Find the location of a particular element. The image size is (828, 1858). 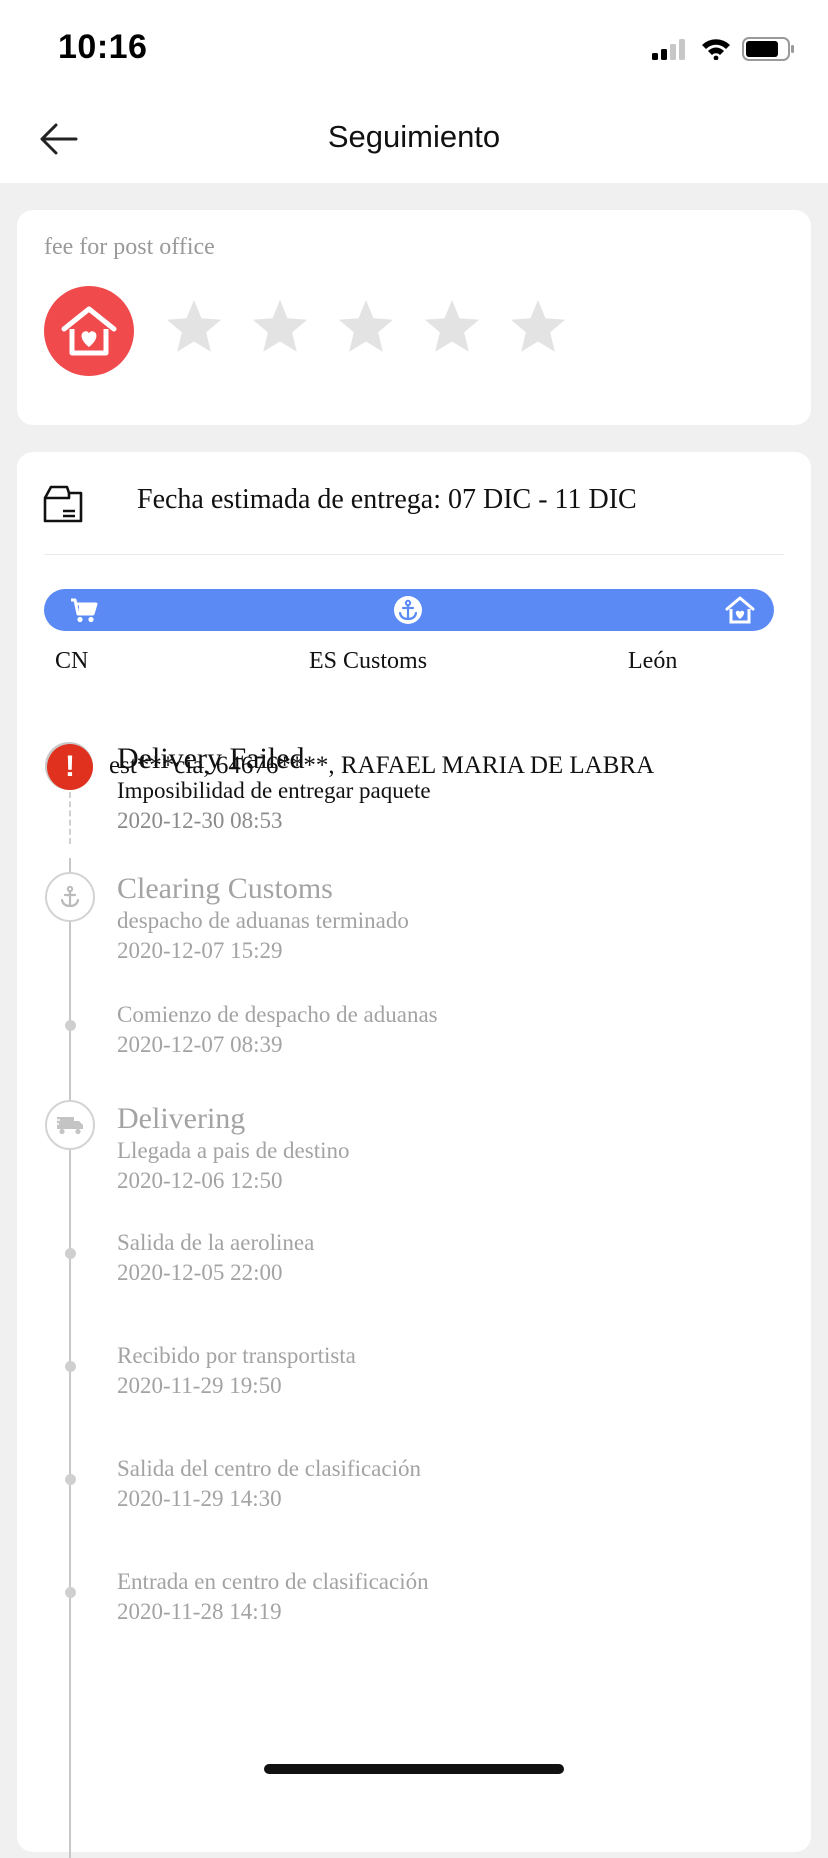

event-description: Comienzo de despacho de aduanas is located at coordinates (277, 1014).